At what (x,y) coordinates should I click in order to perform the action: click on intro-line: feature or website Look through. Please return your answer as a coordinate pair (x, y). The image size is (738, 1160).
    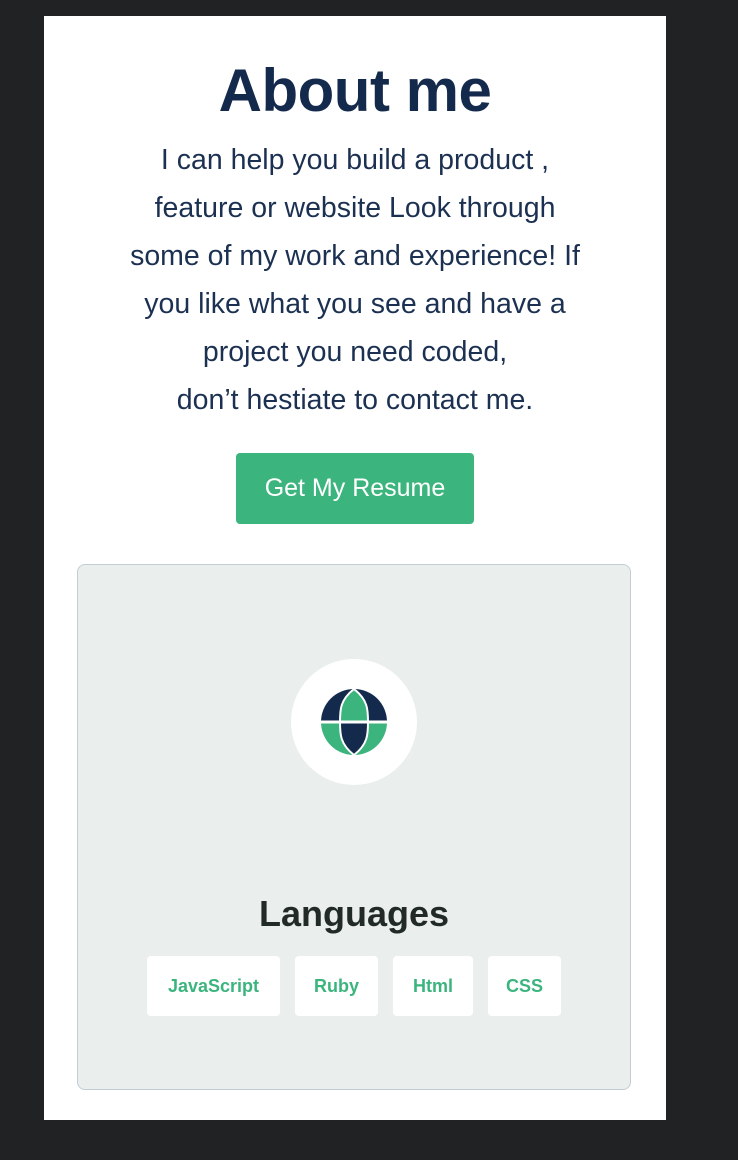
    Looking at the image, I should click on (355, 208).